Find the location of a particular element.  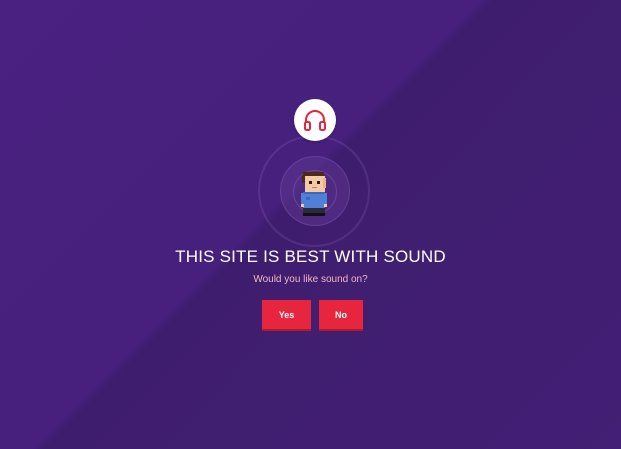

pixel-character-icon is located at coordinates (314, 194).